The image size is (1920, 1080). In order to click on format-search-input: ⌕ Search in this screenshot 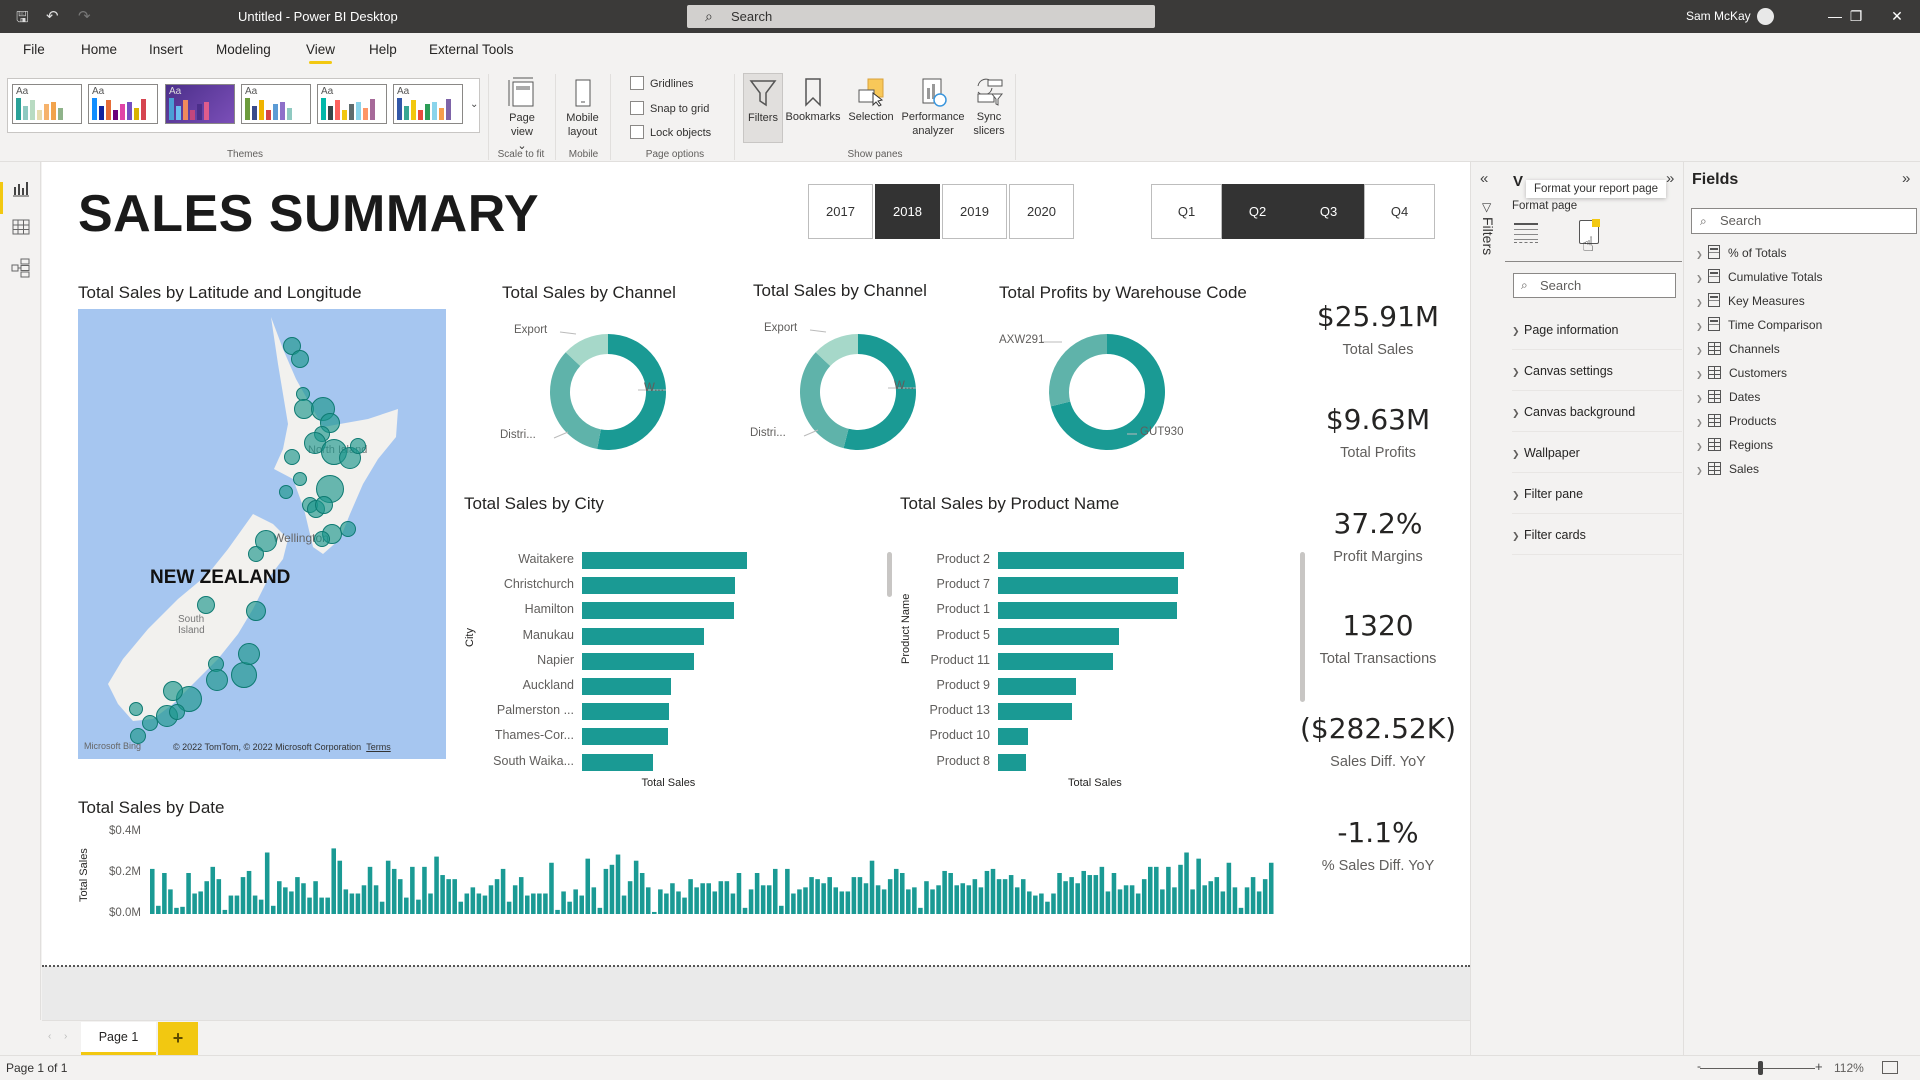, I will do `click(1594, 285)`.